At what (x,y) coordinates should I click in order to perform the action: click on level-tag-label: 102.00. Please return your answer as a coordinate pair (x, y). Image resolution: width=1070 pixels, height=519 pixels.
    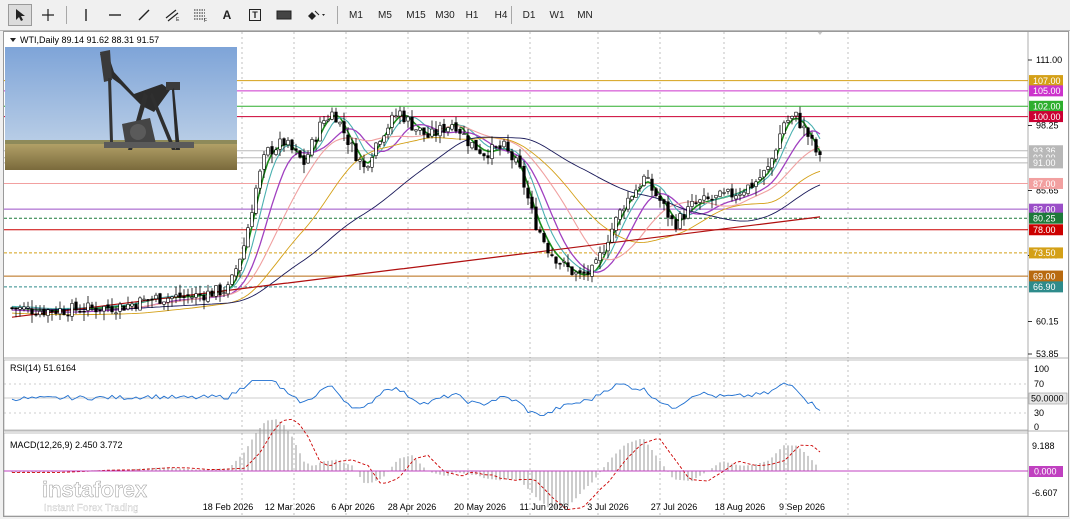
    Looking at the image, I should click on (1047, 107).